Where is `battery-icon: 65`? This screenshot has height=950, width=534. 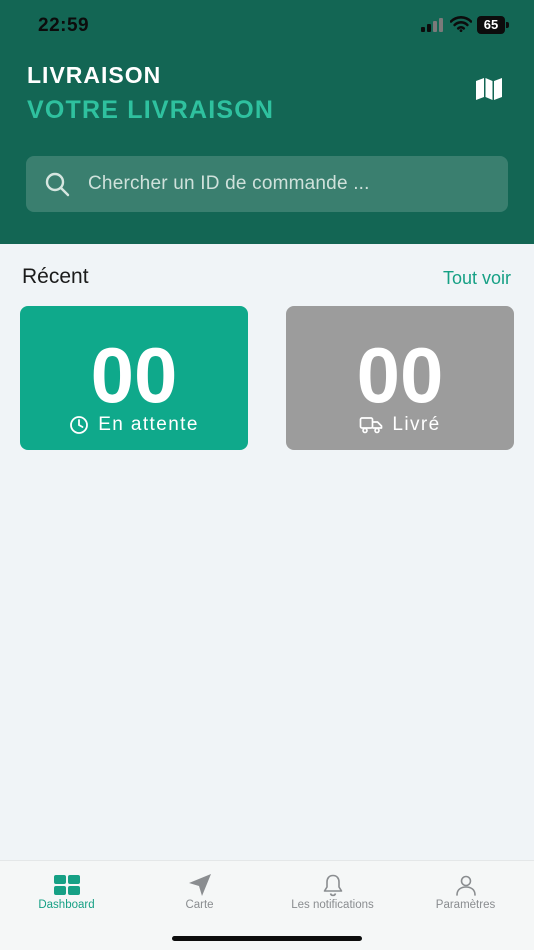 battery-icon: 65 is located at coordinates (493, 25).